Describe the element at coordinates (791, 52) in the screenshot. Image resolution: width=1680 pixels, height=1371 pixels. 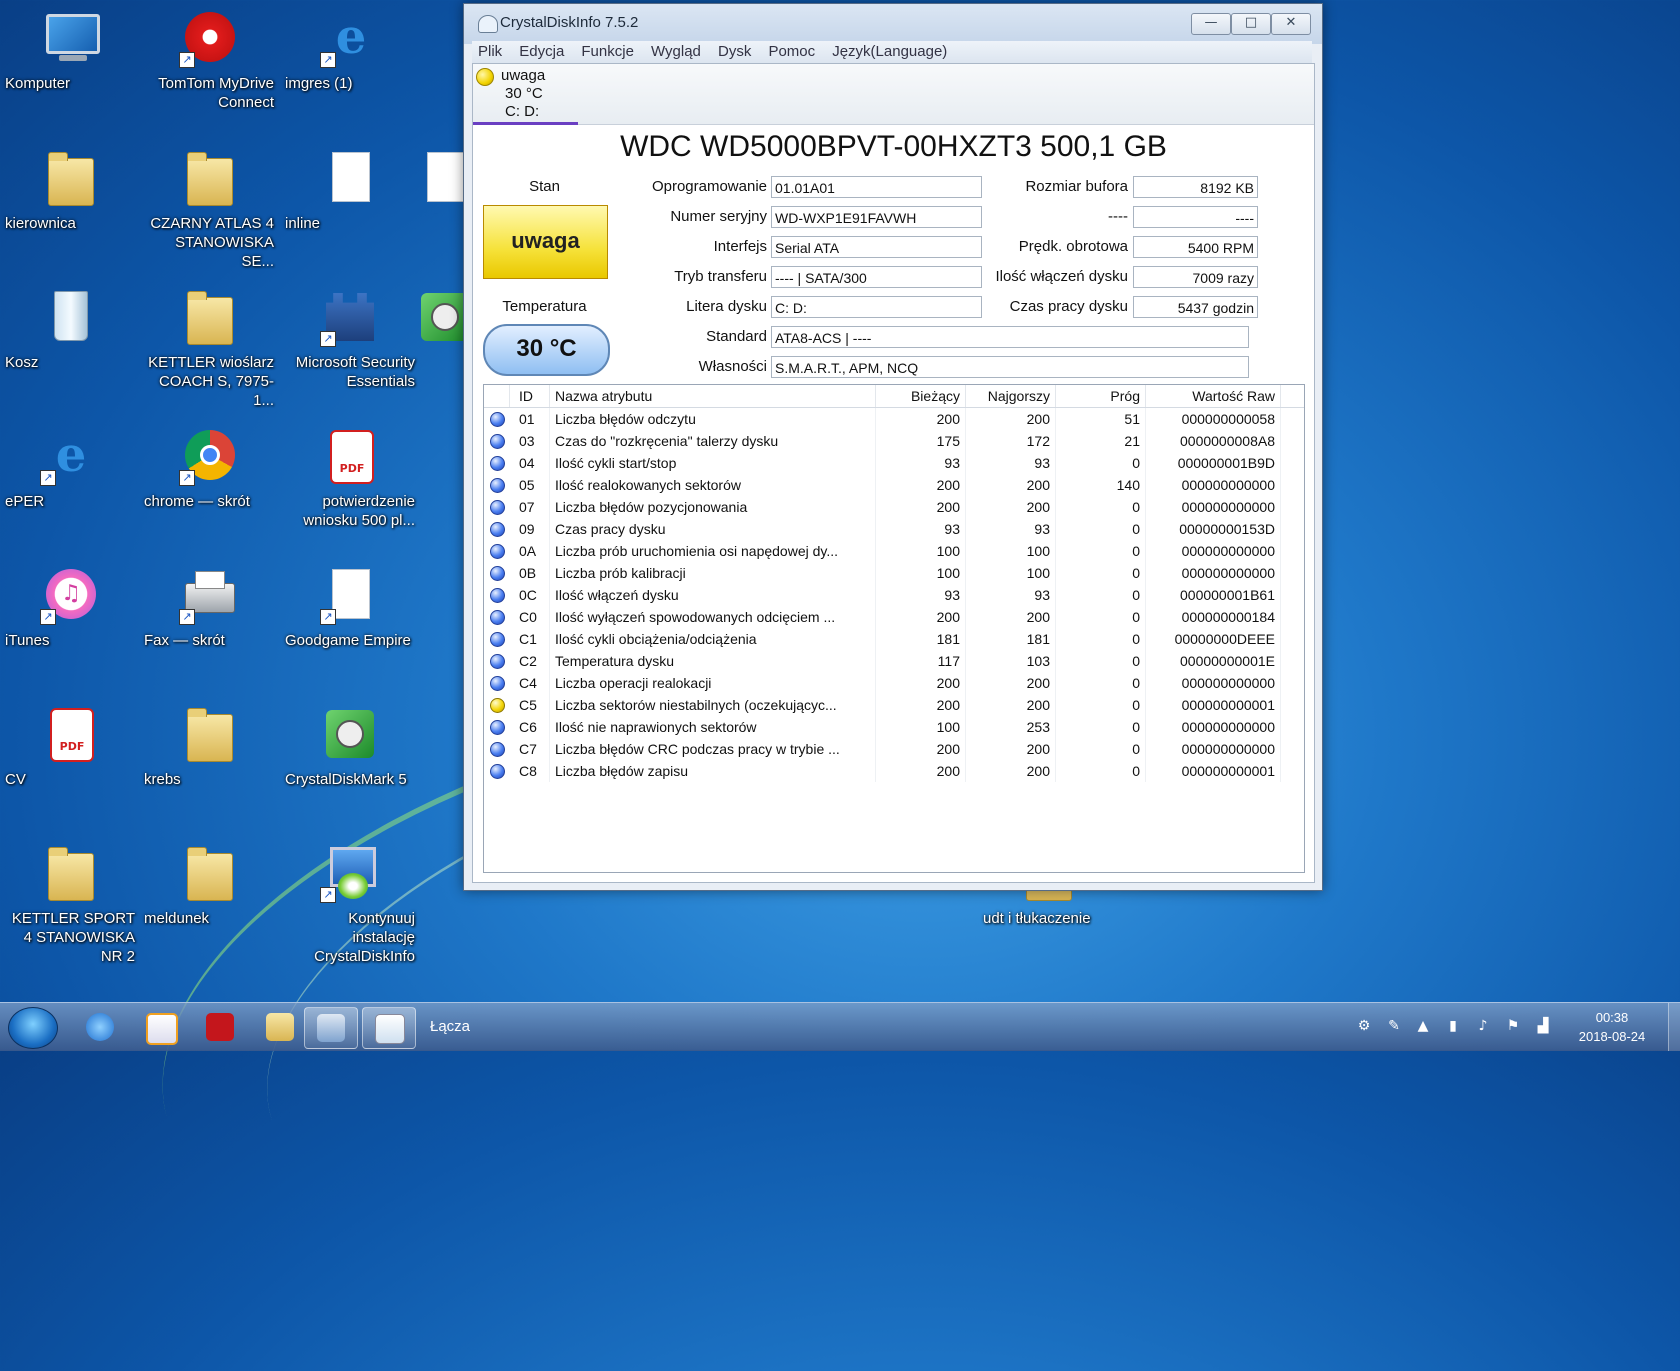
I see `menu-pomoc: Pomoc` at that location.